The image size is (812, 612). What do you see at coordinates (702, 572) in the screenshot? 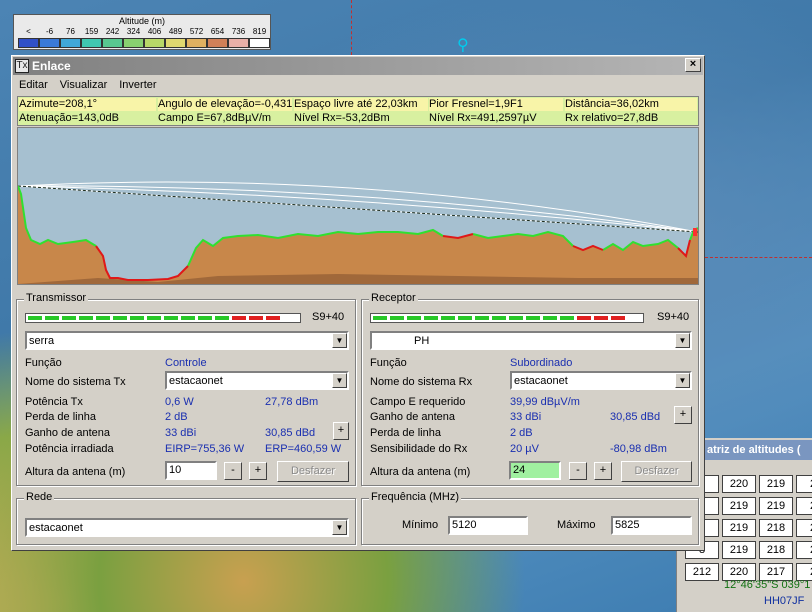
I see `matrix-cell: 212` at bounding box center [702, 572].